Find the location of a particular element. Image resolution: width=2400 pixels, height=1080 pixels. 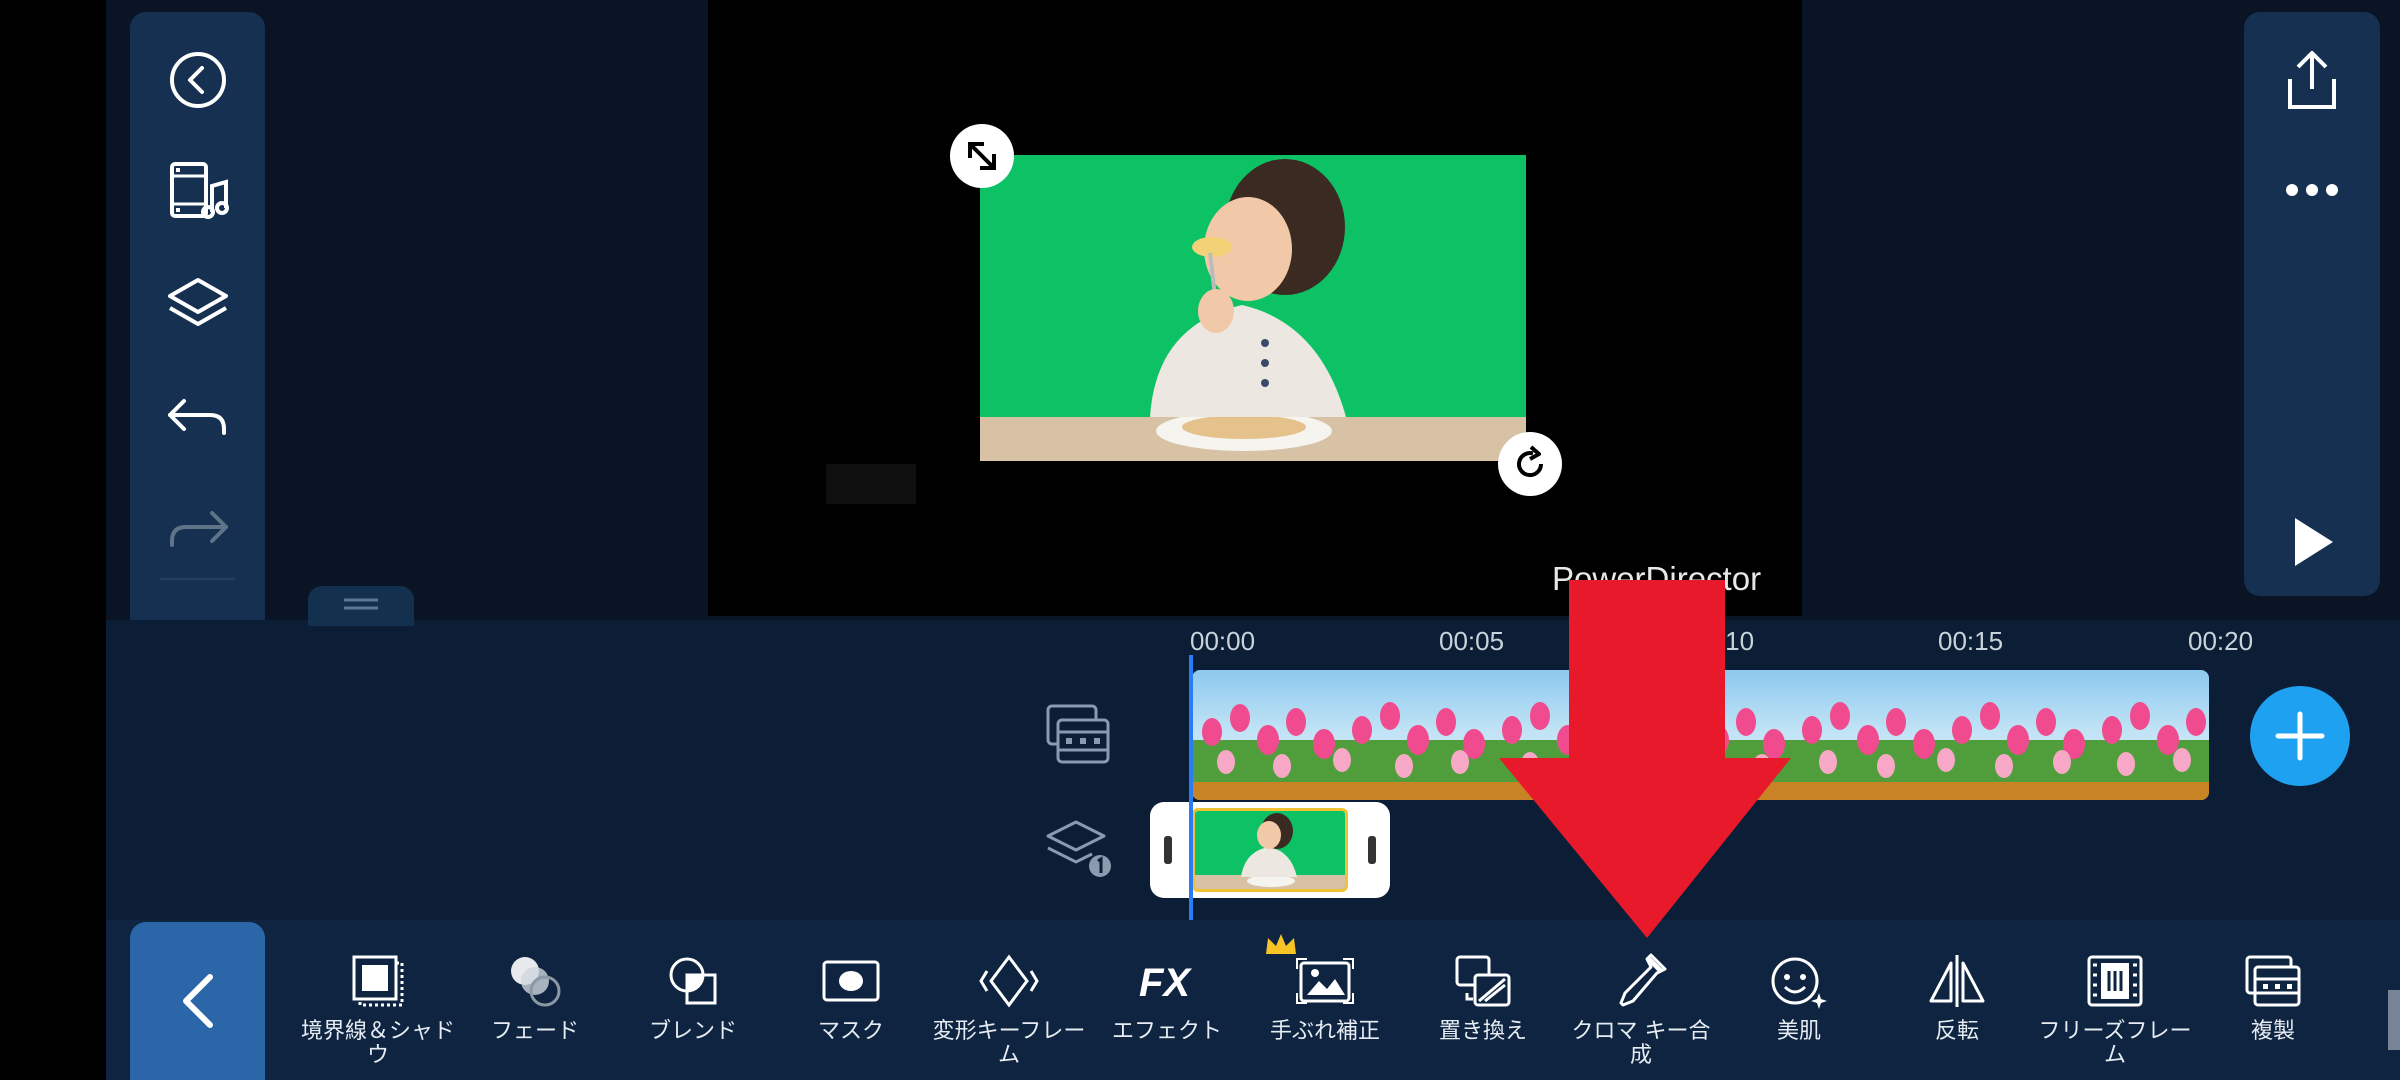

media-music-icon is located at coordinates (199, 190).